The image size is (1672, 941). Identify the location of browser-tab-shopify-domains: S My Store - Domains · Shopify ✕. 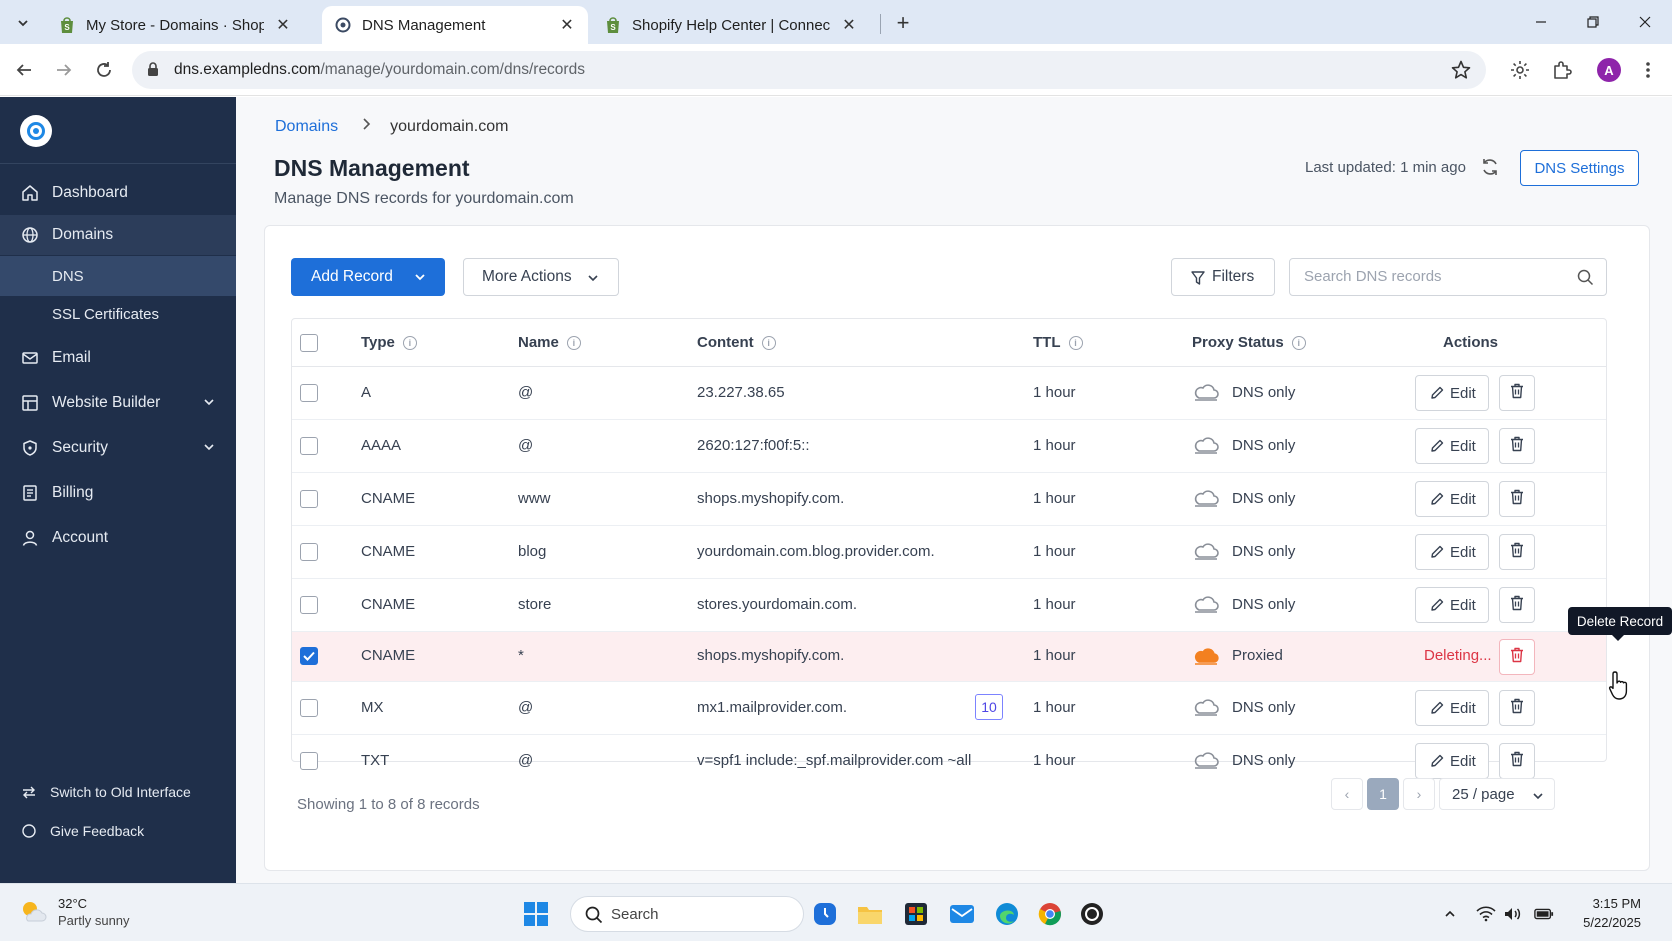
(175, 25).